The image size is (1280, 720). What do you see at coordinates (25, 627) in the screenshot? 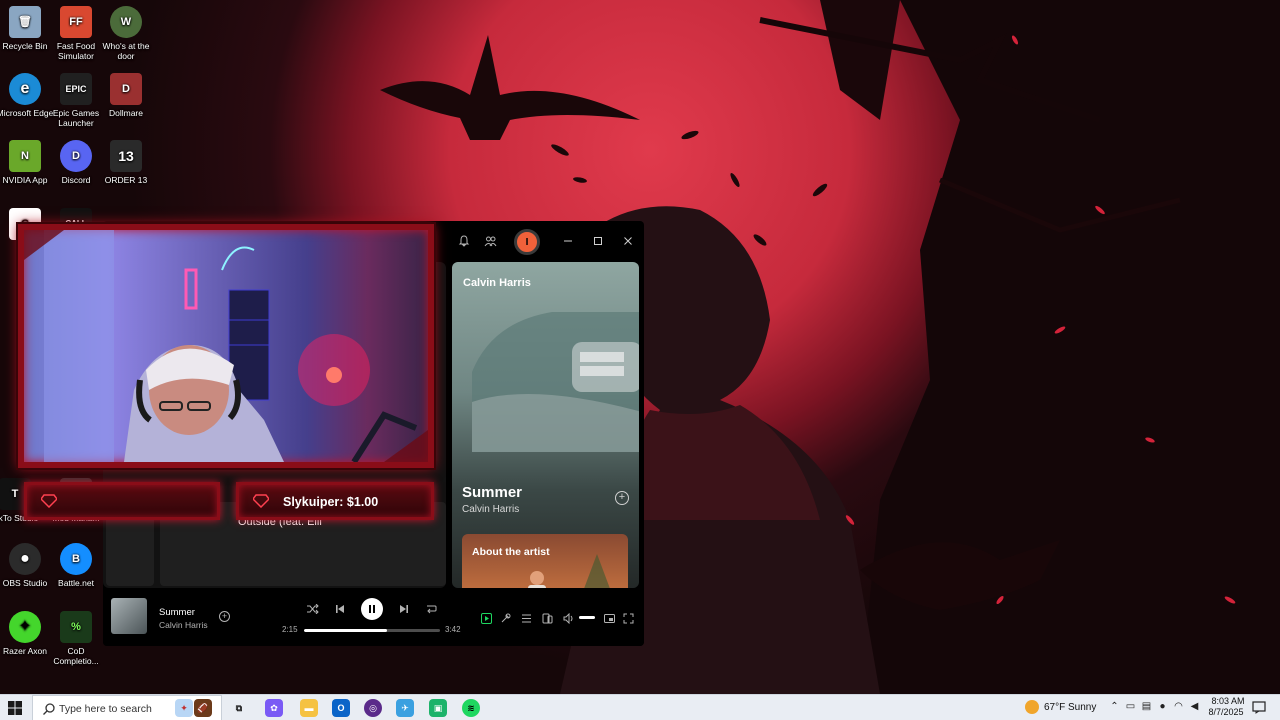
I see `razer-axon-icon: ✦` at bounding box center [25, 627].